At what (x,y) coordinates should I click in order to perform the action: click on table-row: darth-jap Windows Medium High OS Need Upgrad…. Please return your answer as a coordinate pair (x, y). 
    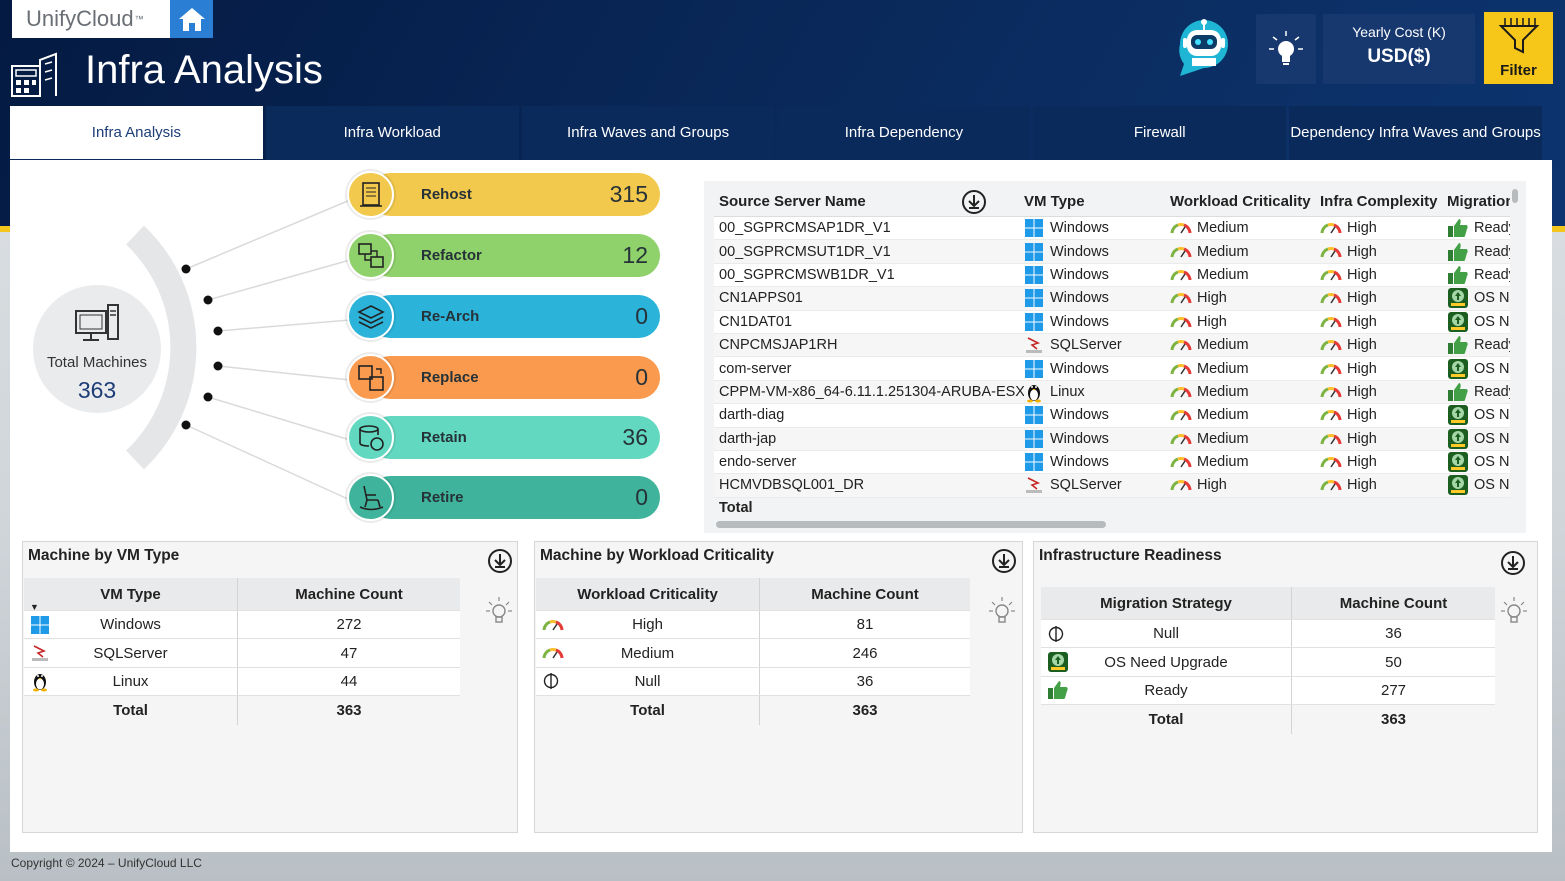
    Looking at the image, I should click on (1112, 439).